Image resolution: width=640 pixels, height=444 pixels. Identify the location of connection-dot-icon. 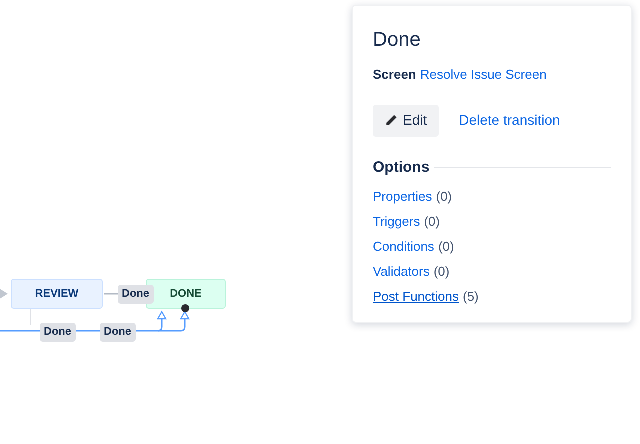
(186, 308).